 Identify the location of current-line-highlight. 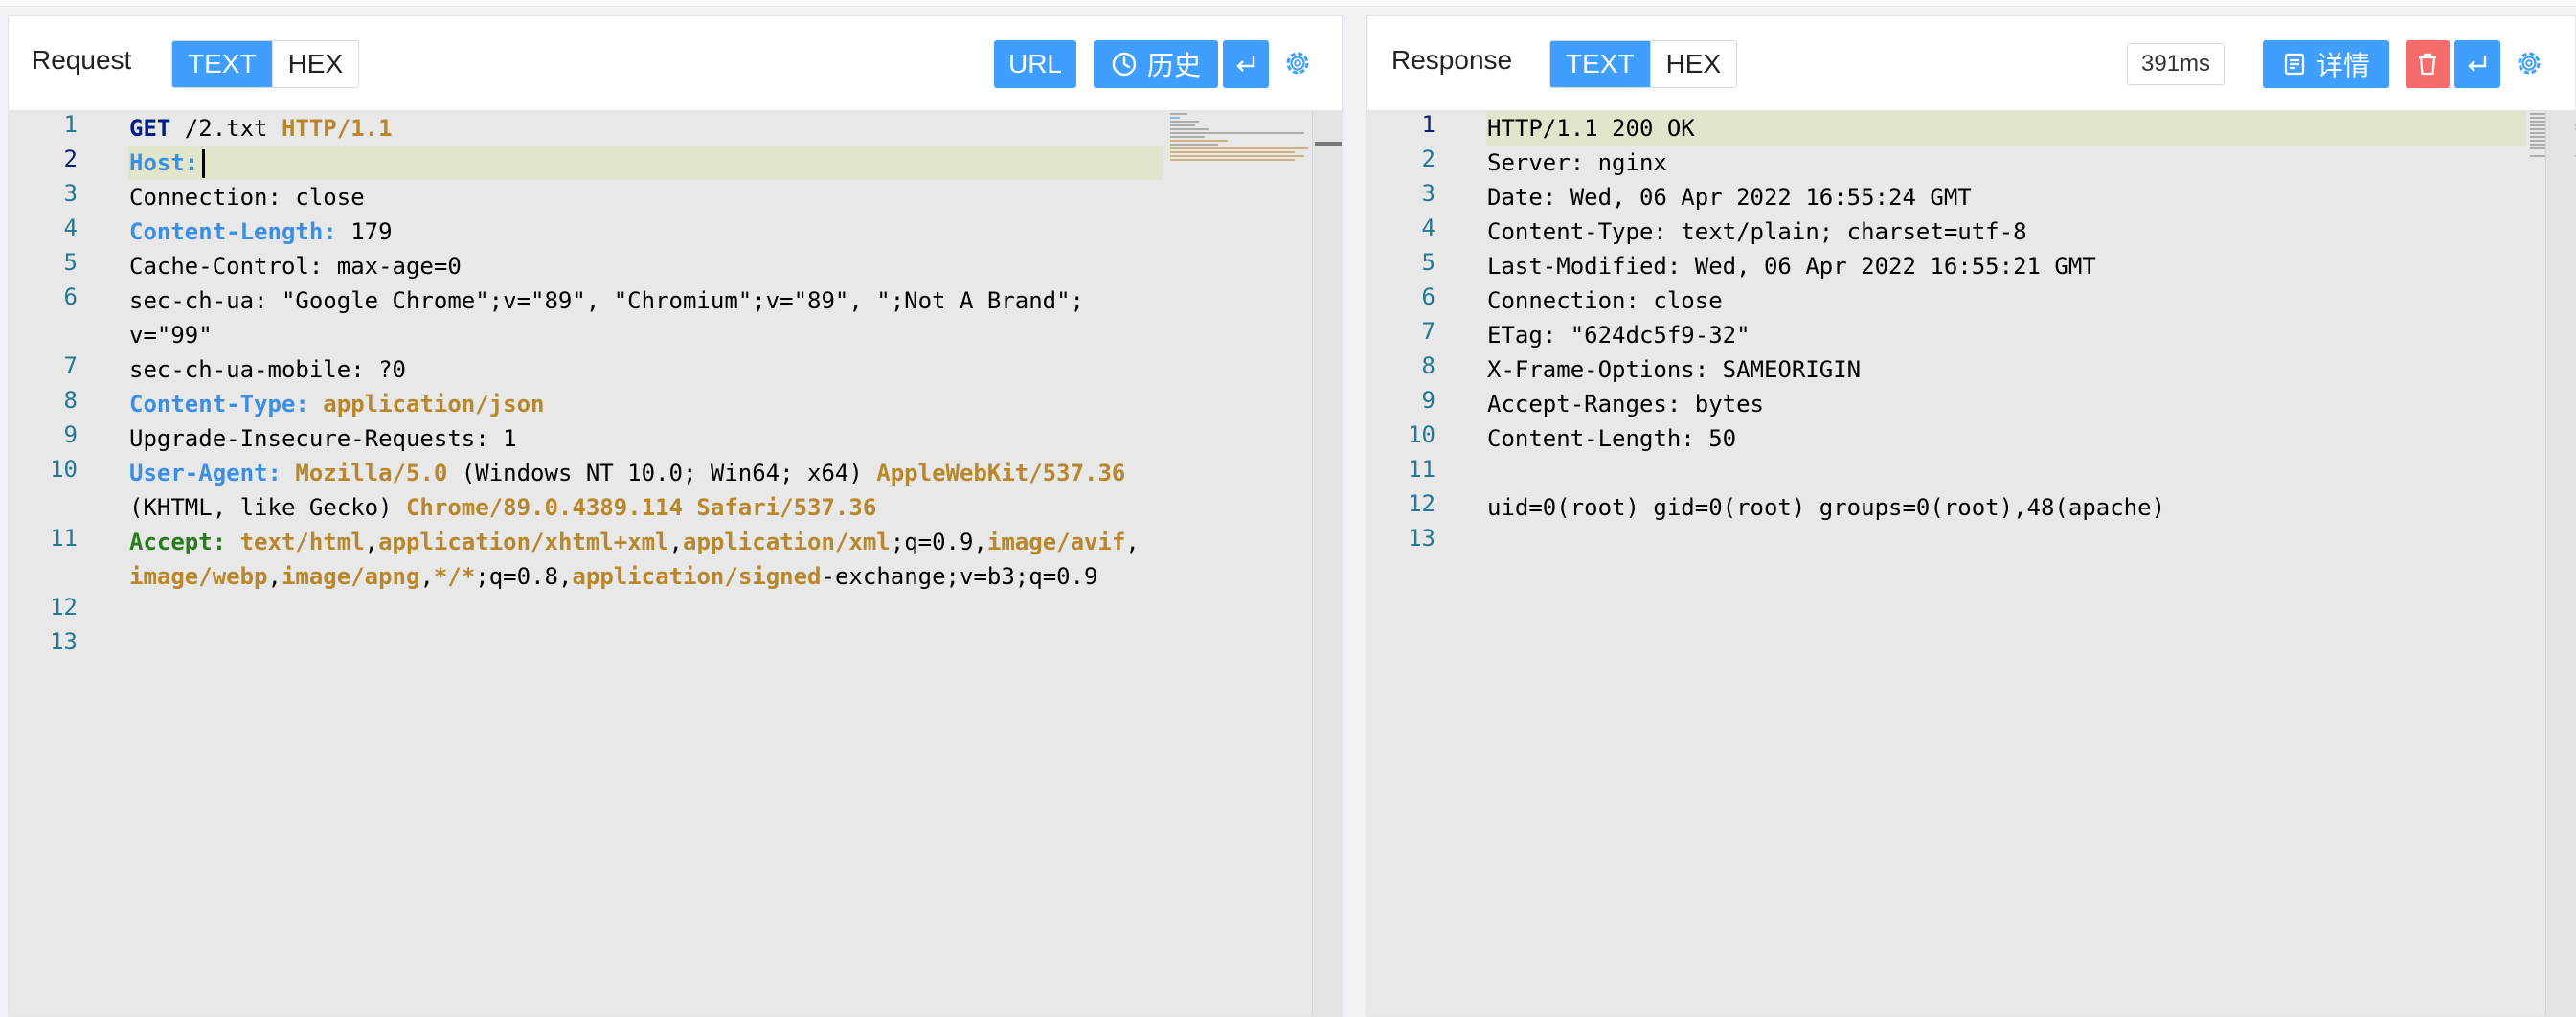
(645, 163).